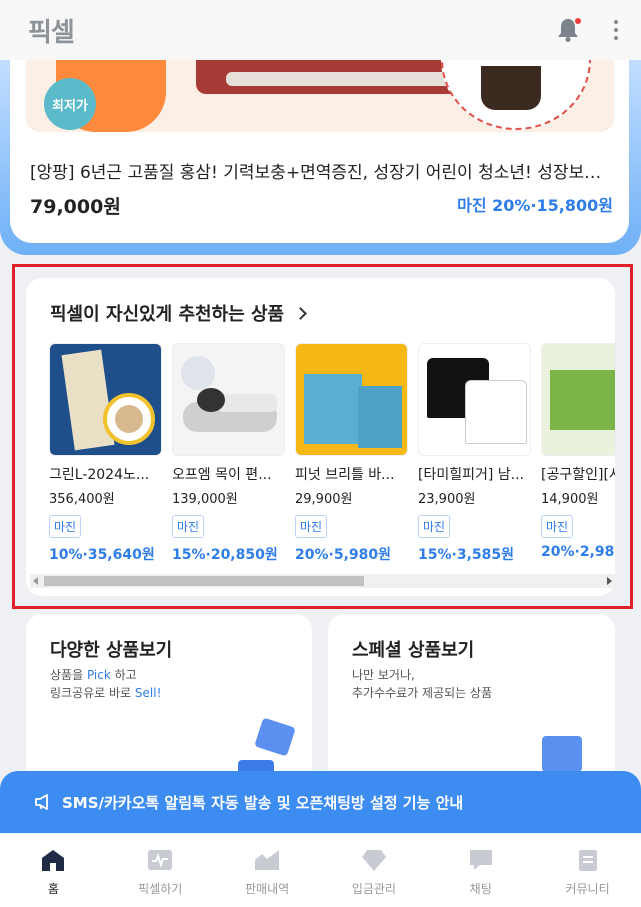 The image size is (641, 907). I want to click on tab-deposit: 입금관리, so click(373, 870).